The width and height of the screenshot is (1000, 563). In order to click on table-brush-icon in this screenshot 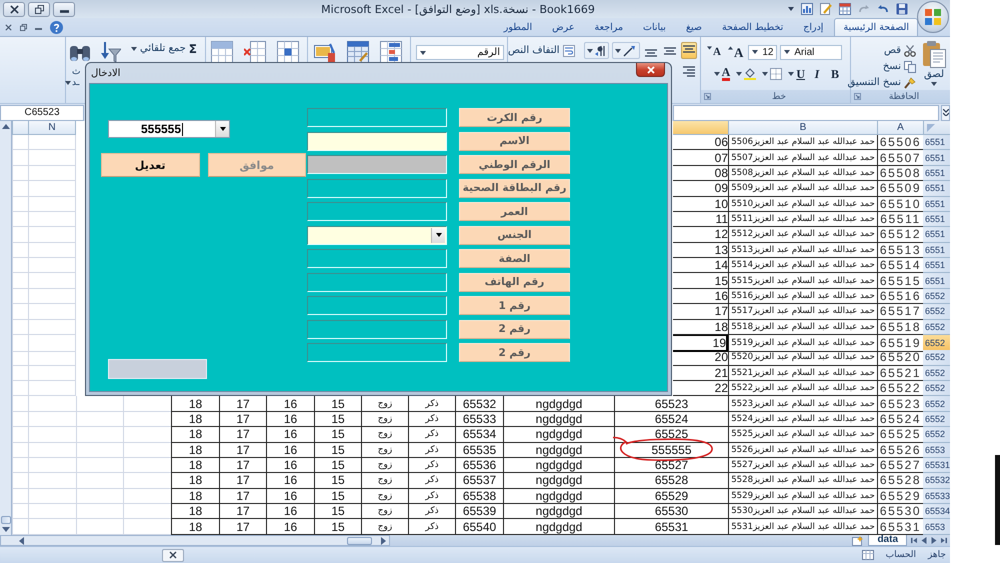, I will do `click(358, 52)`.